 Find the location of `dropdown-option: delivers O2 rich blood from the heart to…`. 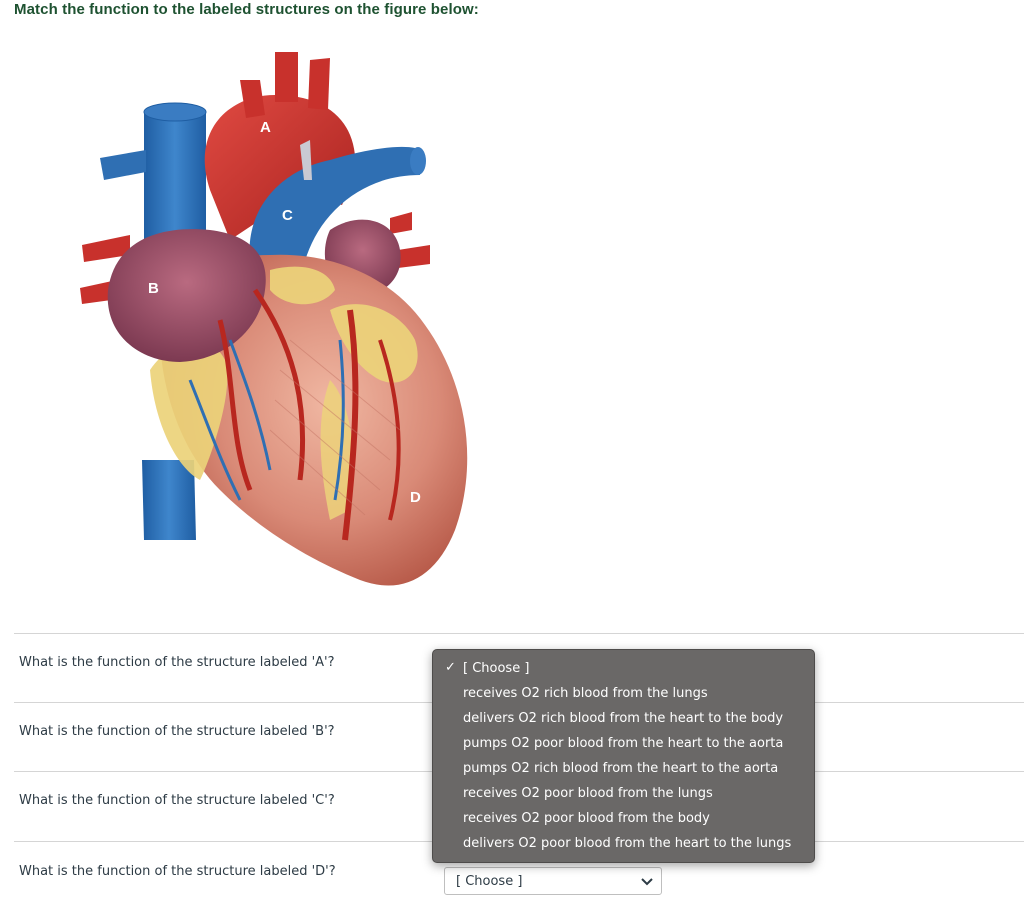

dropdown-option: delivers O2 rich blood from the heart to… is located at coordinates (623, 718).